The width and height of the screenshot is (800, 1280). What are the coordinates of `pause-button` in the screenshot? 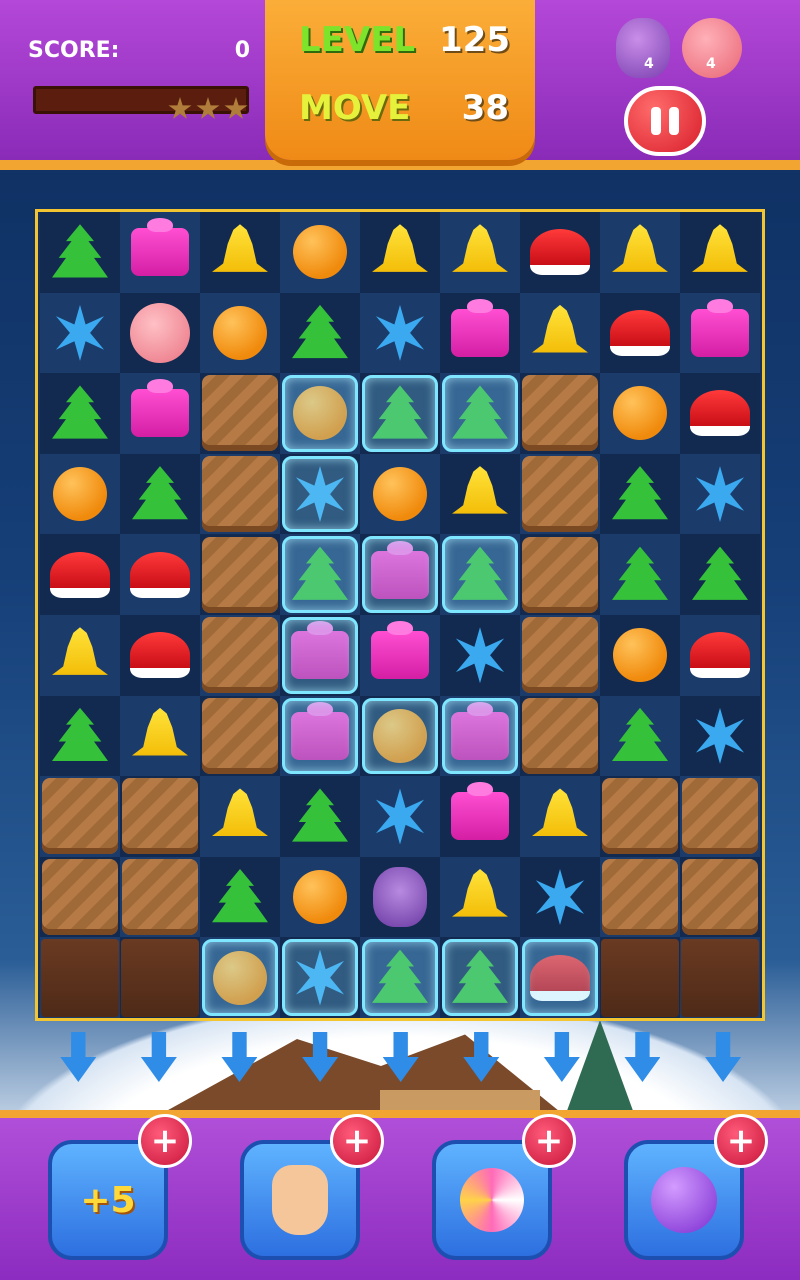 It's located at (665, 121).